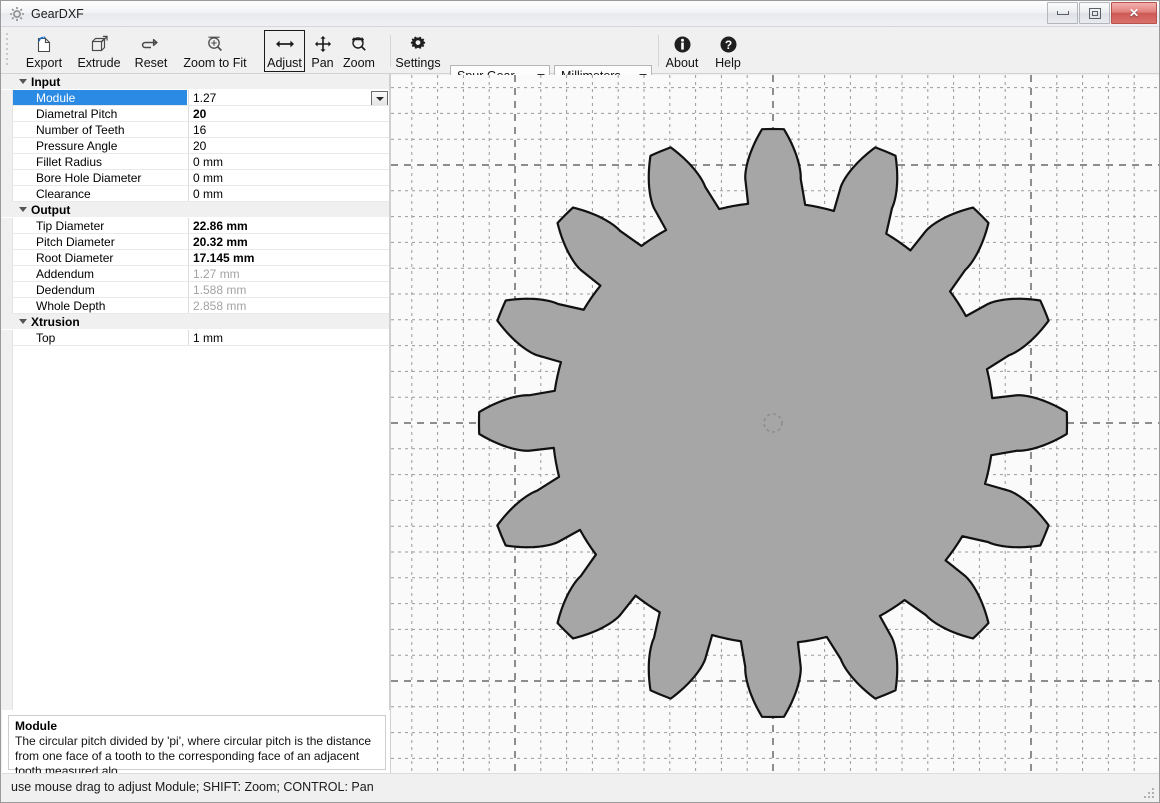  I want to click on property-row: Root Diameter 17.145 mm, so click(195, 258).